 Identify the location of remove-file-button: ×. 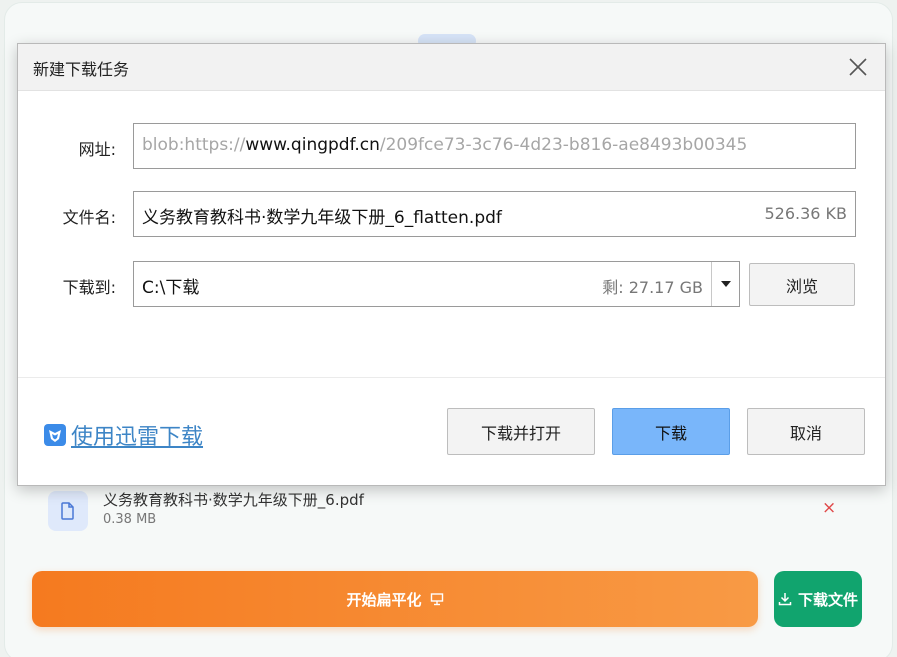
(829, 508).